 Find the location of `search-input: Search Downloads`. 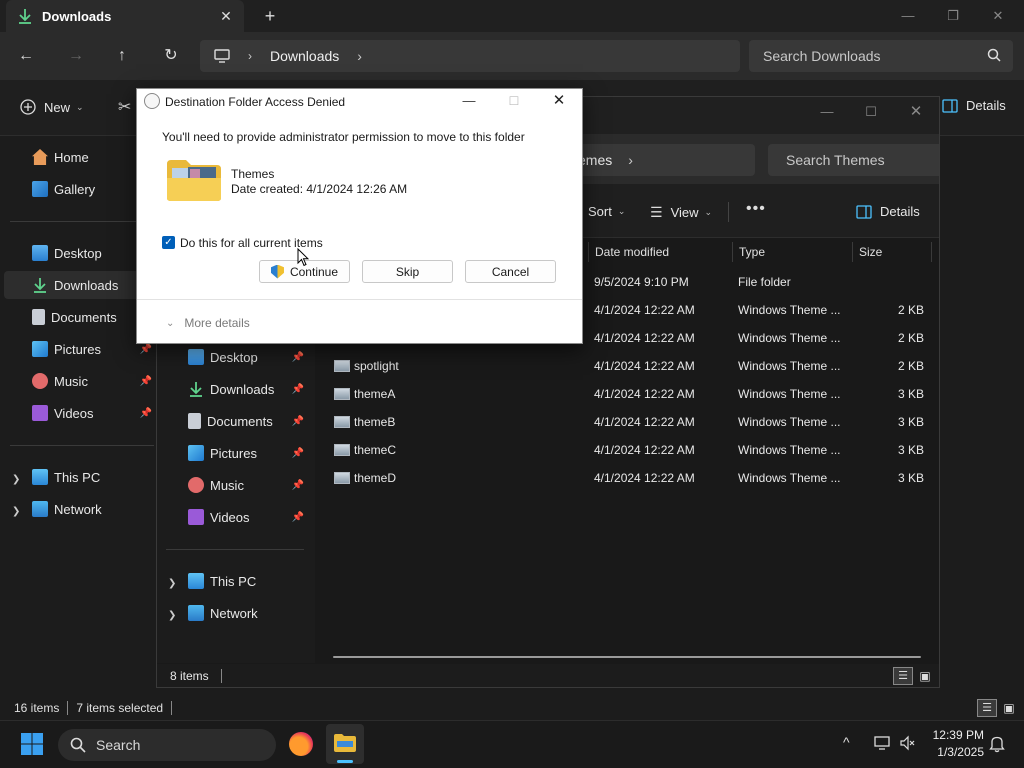

search-input: Search Downloads is located at coordinates (881, 56).